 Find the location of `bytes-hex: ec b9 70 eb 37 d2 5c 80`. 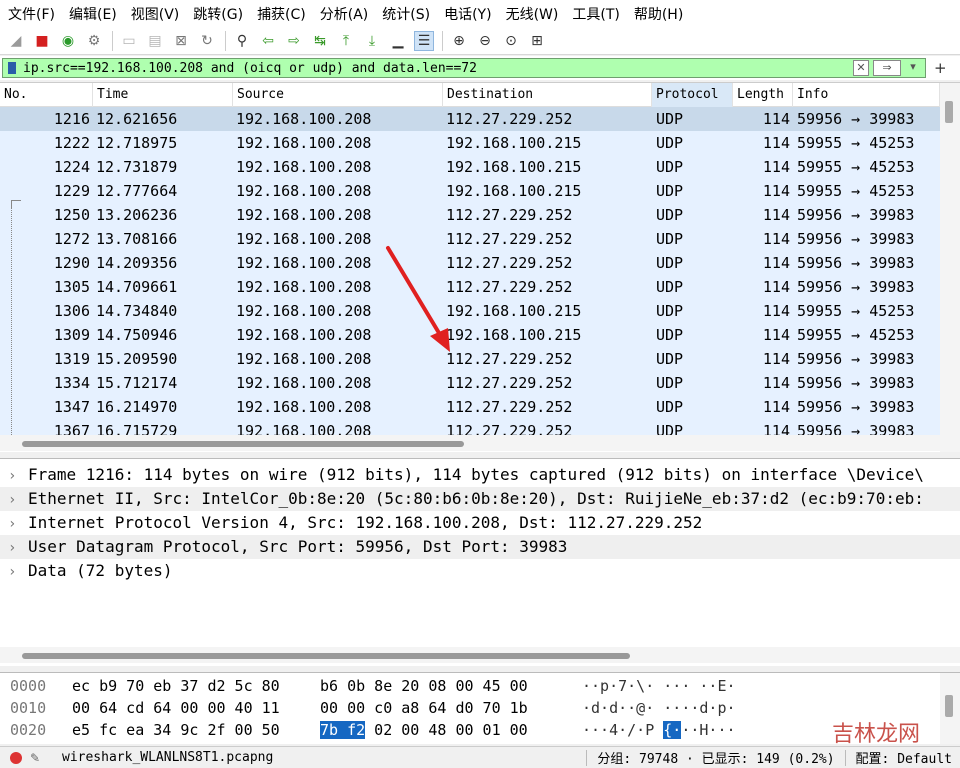

bytes-hex: ec b9 70 eb 37 d2 5c 80 is located at coordinates (176, 686).